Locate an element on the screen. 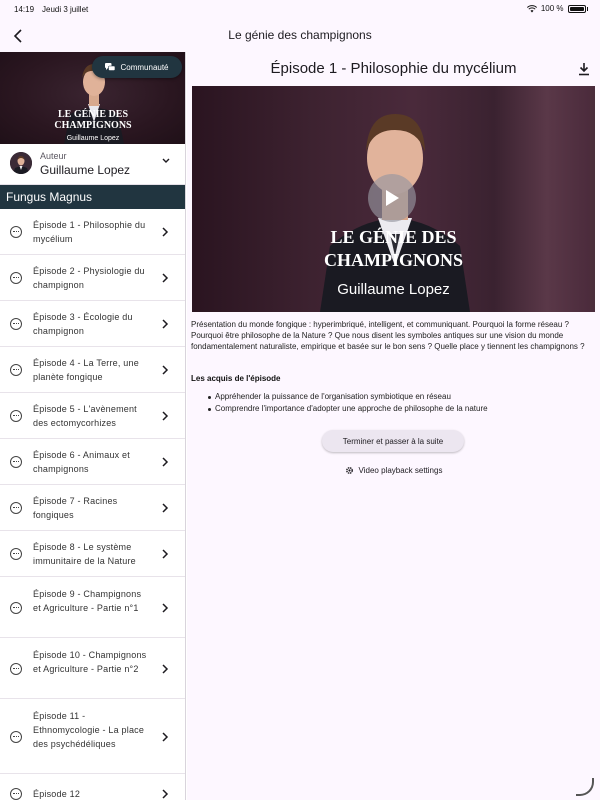 The width and height of the screenshot is (600, 800). app-title: Le génie des champignons is located at coordinates (300, 35).